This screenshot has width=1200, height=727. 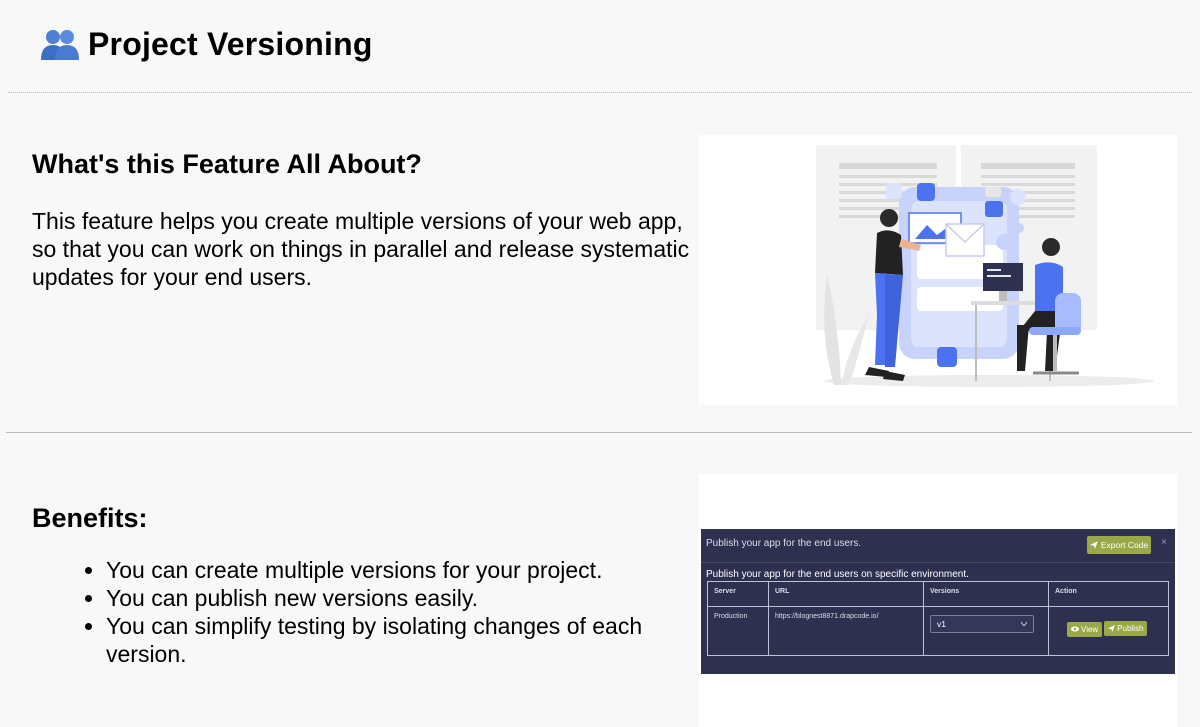 What do you see at coordinates (90, 518) in the screenshot?
I see `benefits-heading: Benefits:` at bounding box center [90, 518].